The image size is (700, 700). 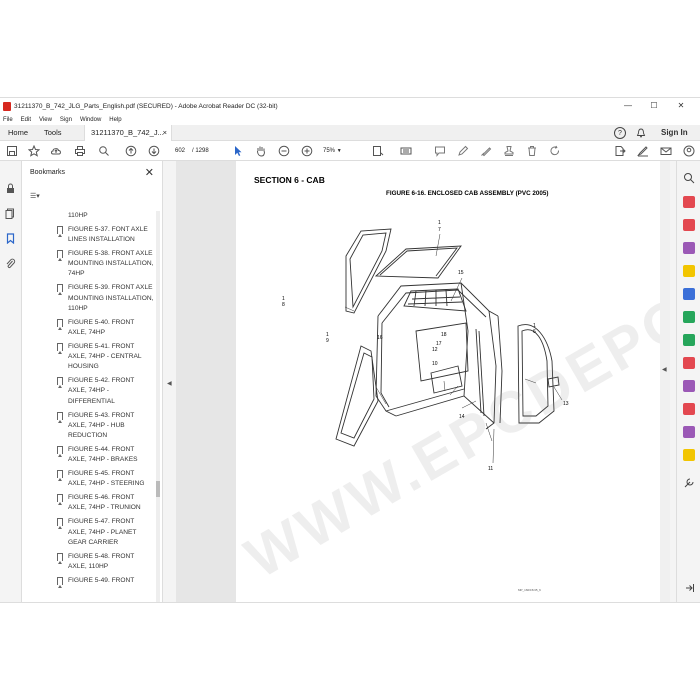 What do you see at coordinates (35, 196) in the screenshot?
I see `bookmark-options-button: ☰▾` at bounding box center [35, 196].